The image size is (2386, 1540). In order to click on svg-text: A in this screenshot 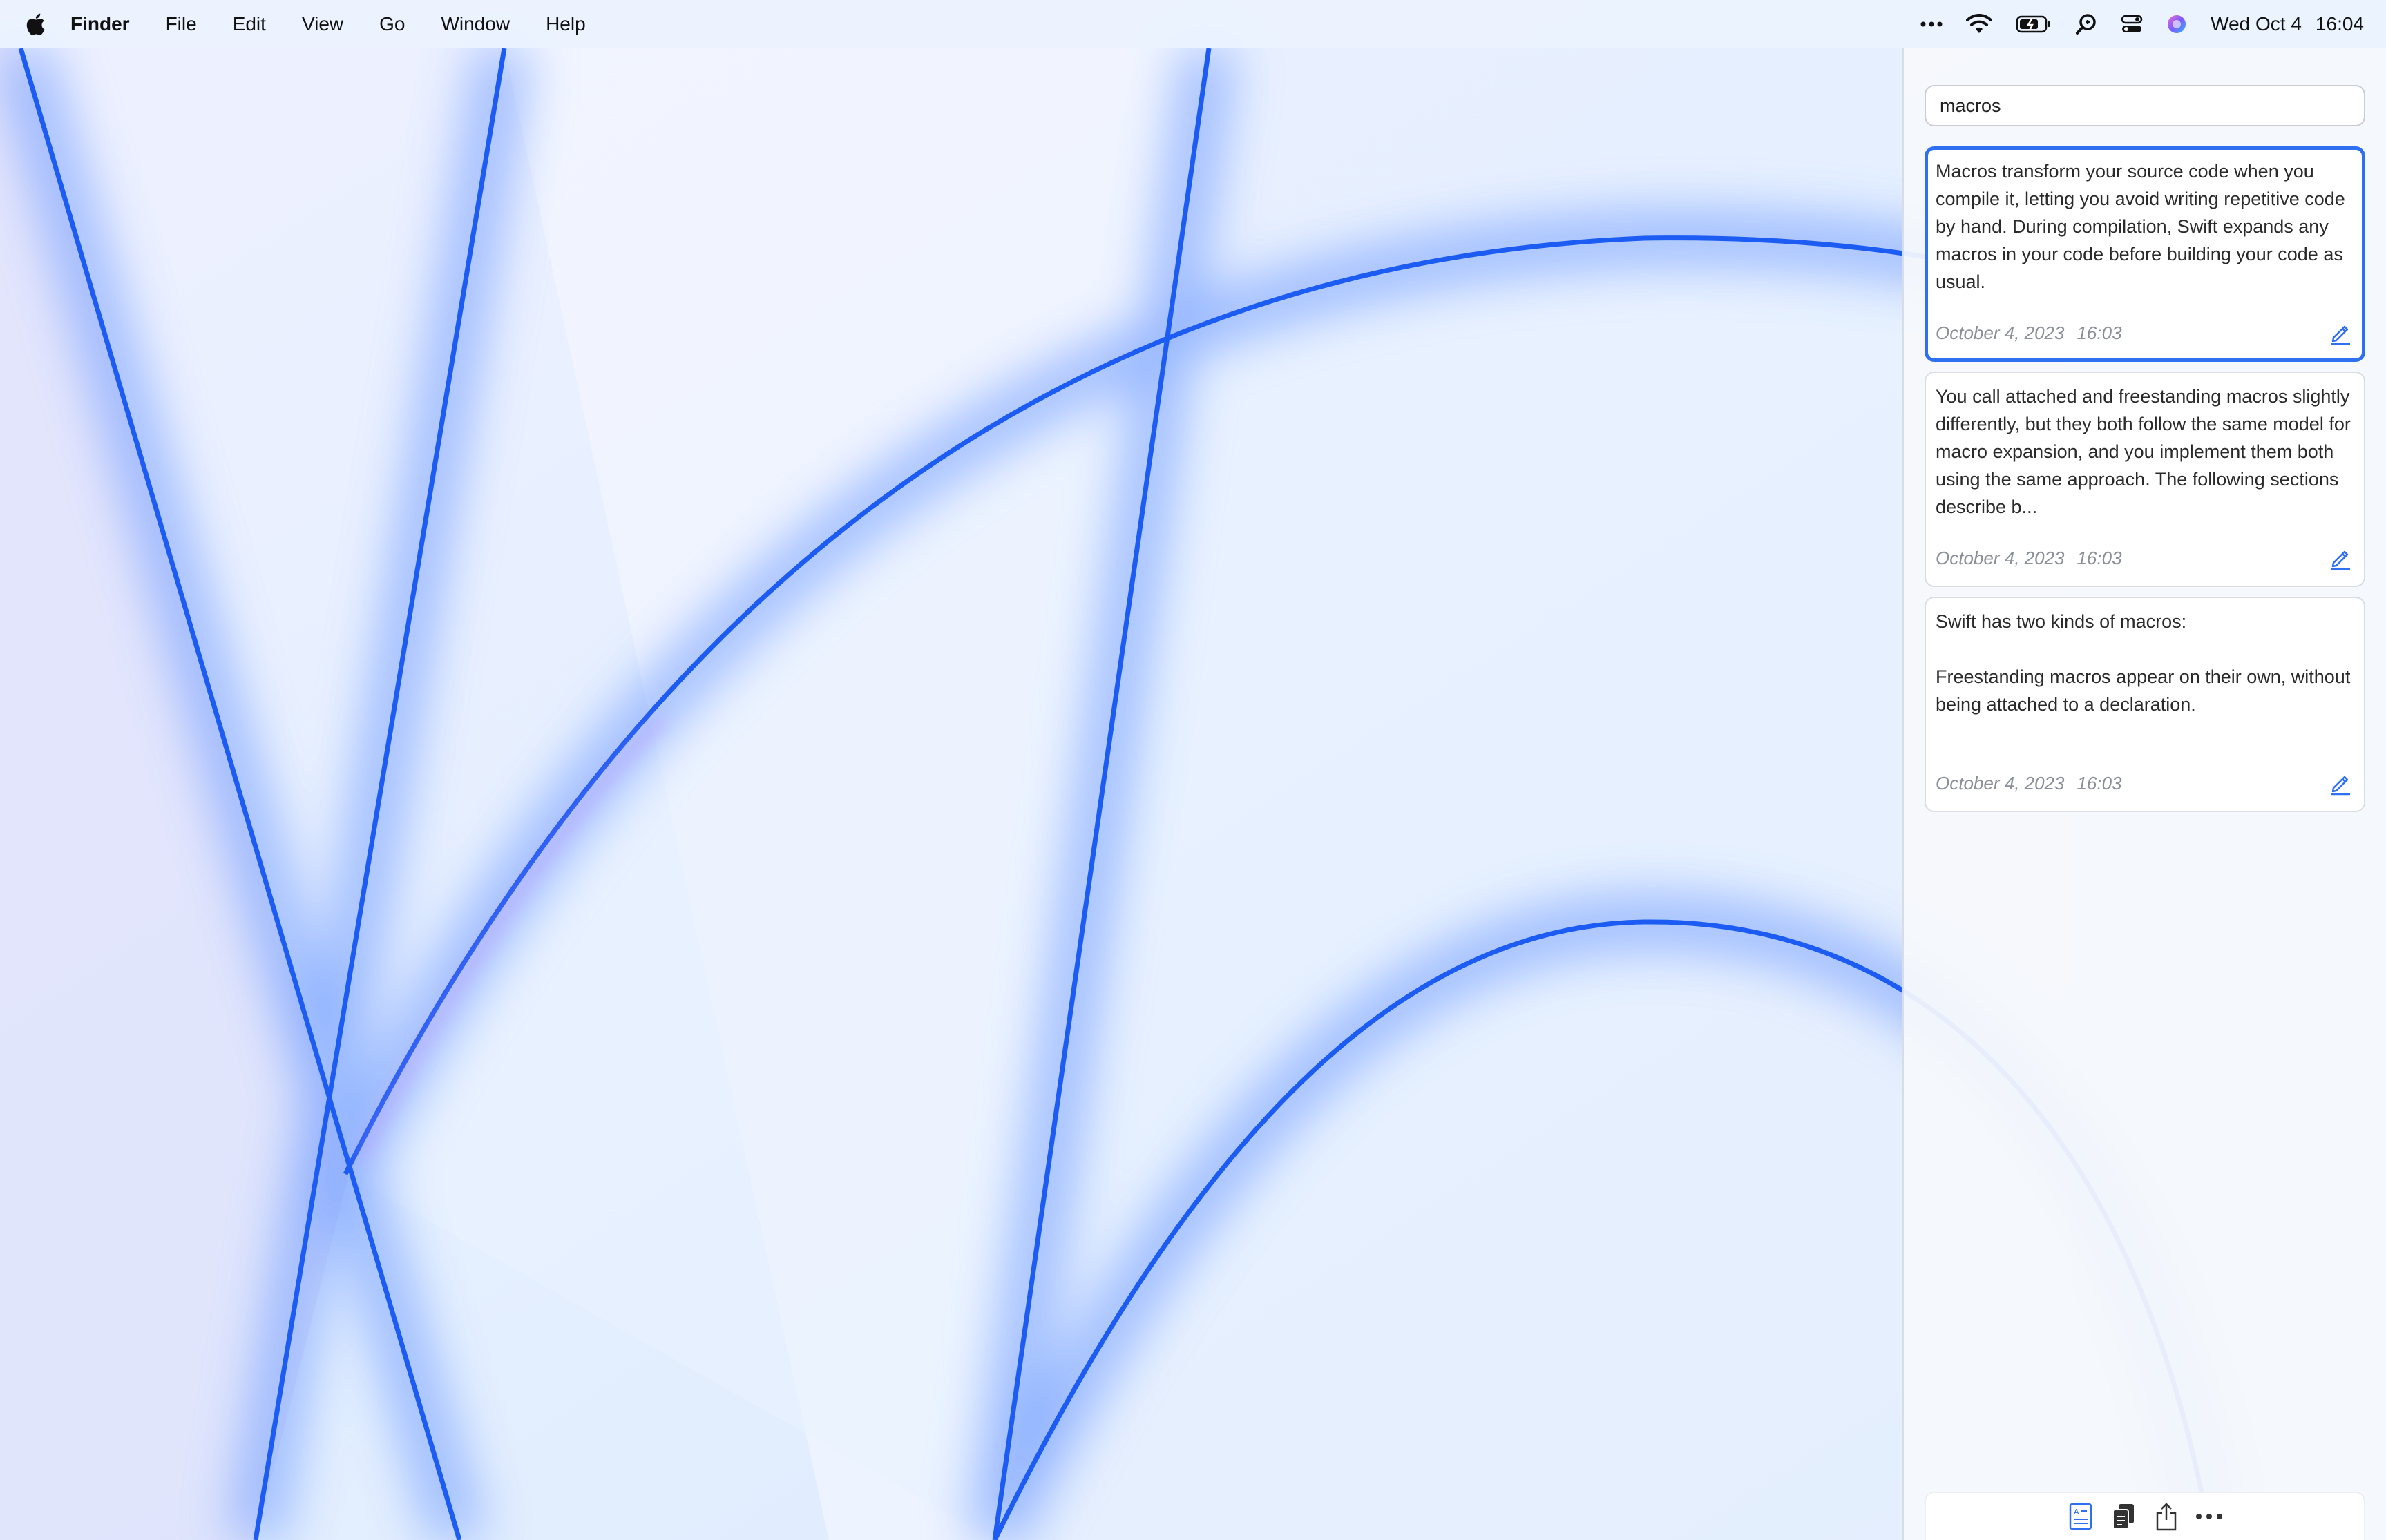, I will do `click(2076, 1512)`.